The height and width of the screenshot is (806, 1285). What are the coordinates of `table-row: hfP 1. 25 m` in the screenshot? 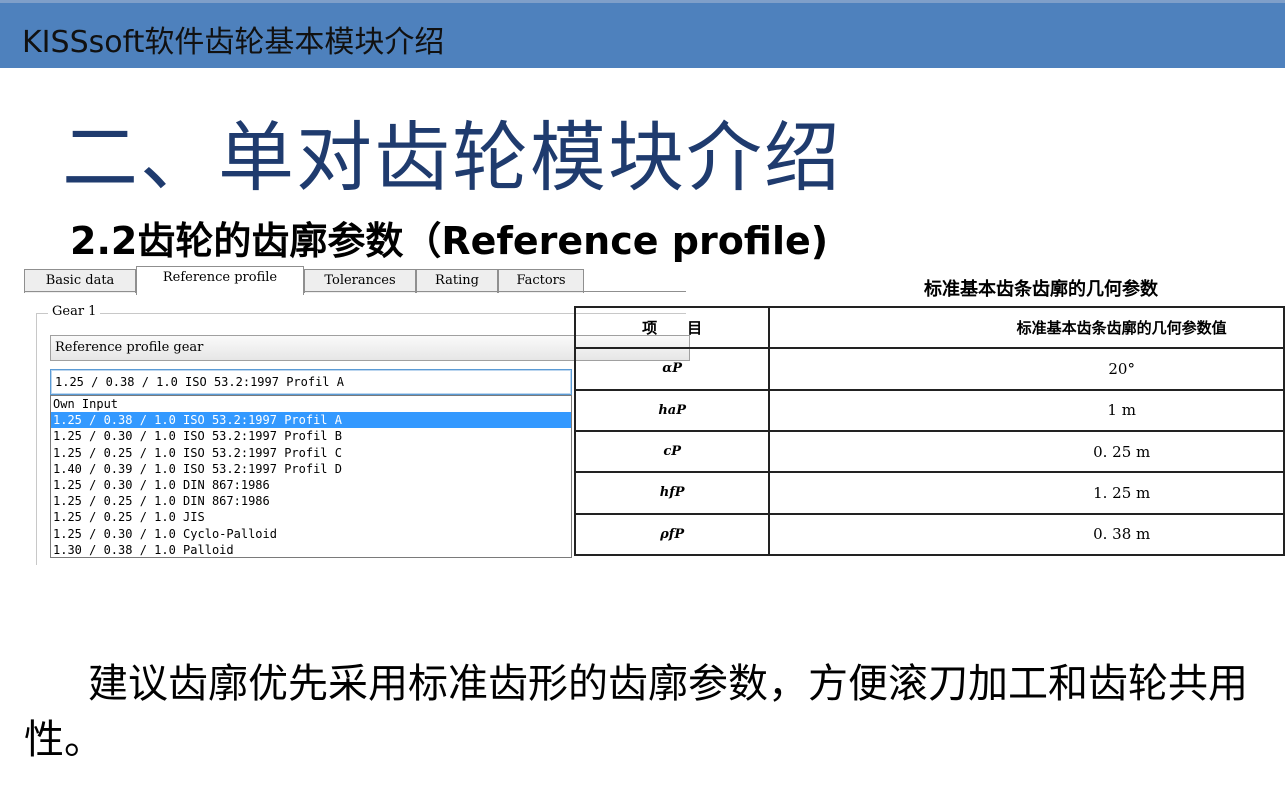 It's located at (929, 493).